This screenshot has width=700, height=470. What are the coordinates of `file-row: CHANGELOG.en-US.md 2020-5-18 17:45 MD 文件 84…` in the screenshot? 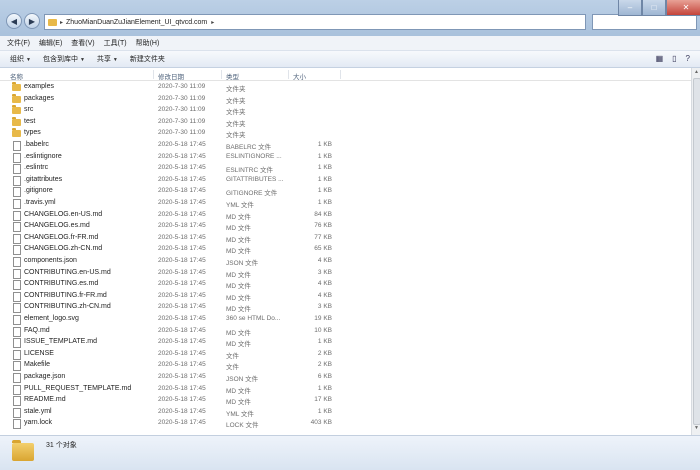 It's located at (345, 216).